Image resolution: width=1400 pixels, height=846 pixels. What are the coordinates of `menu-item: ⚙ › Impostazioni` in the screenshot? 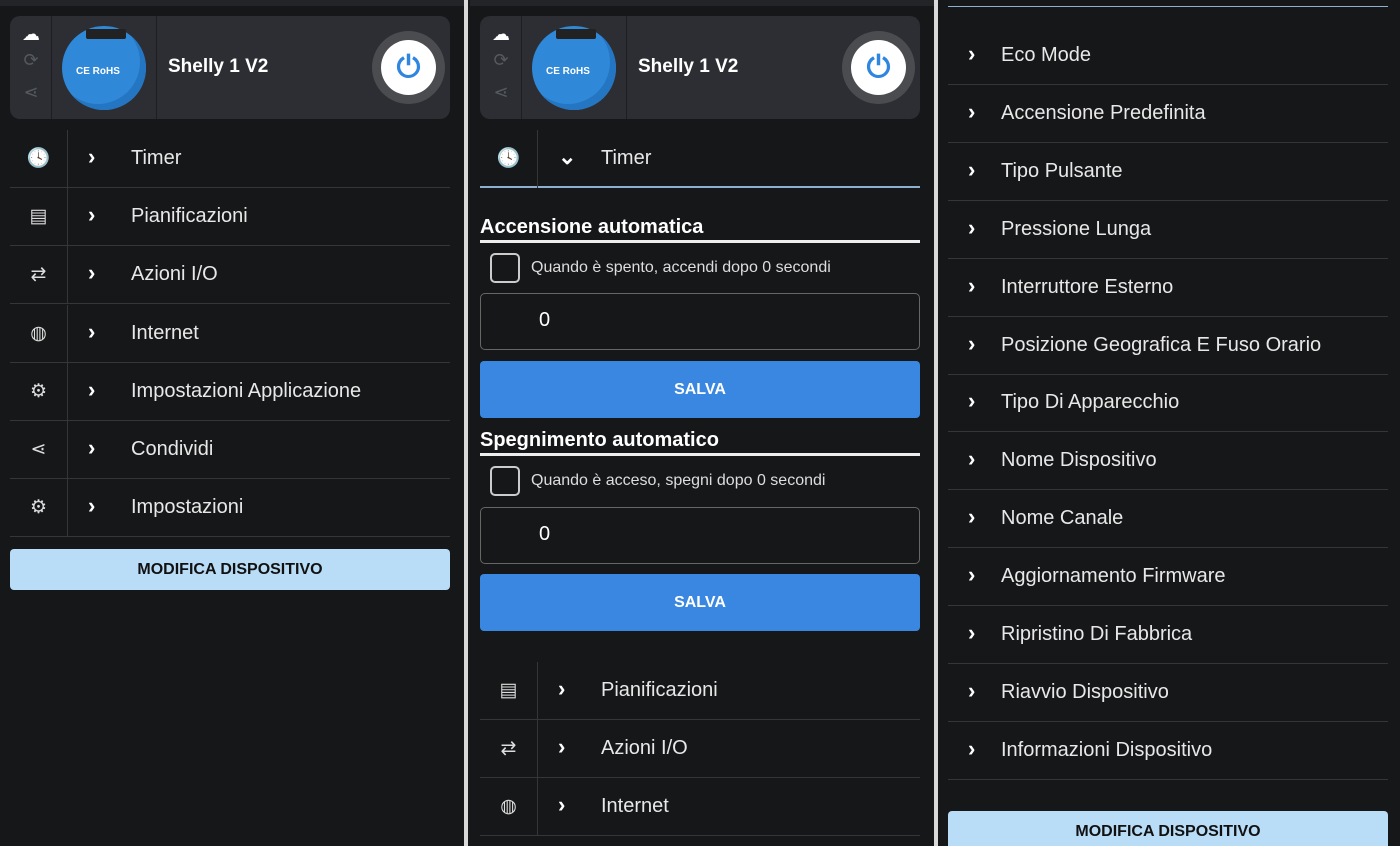 It's located at (230, 508).